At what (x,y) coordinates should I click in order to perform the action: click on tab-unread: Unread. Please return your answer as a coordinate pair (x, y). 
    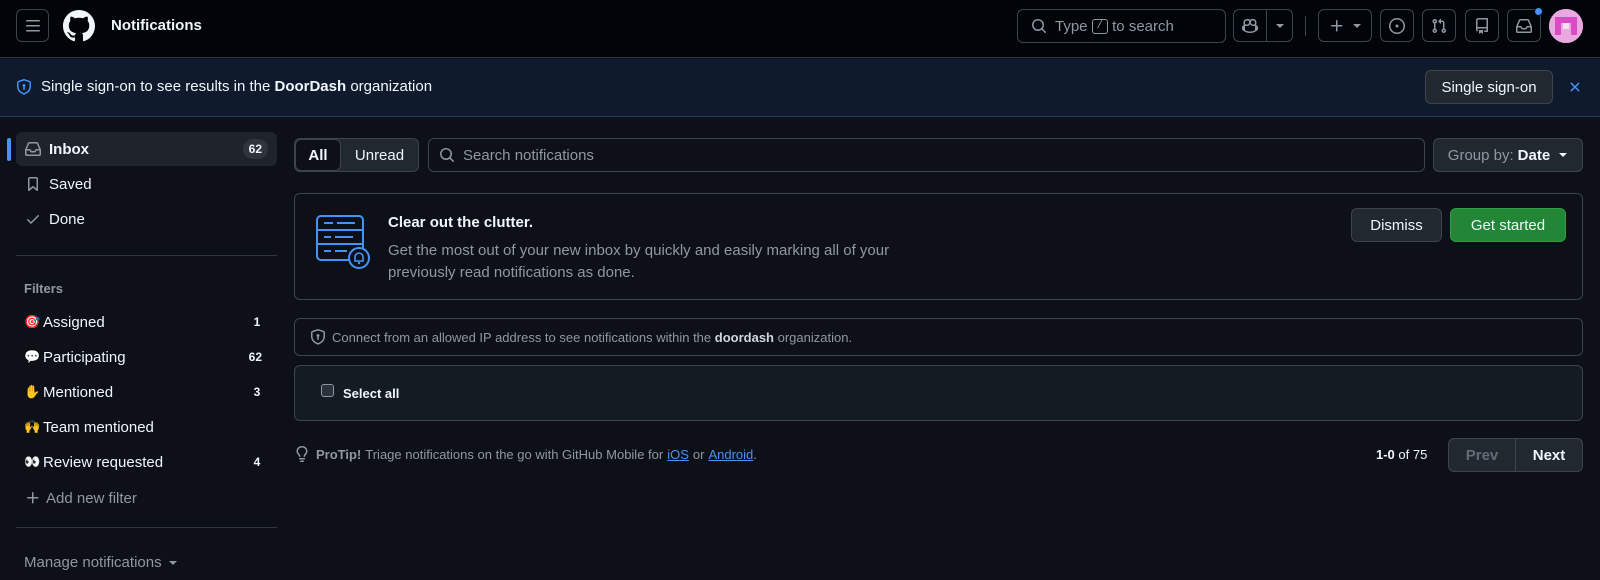
    Looking at the image, I should click on (379, 155).